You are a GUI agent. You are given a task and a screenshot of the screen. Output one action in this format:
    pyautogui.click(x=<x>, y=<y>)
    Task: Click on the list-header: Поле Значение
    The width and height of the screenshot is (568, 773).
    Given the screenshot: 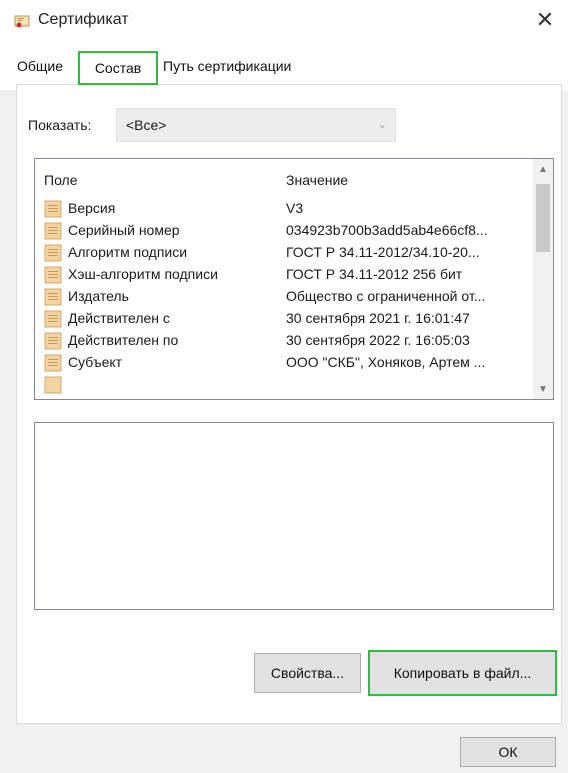 What is the action you would take?
    pyautogui.click(x=284, y=177)
    